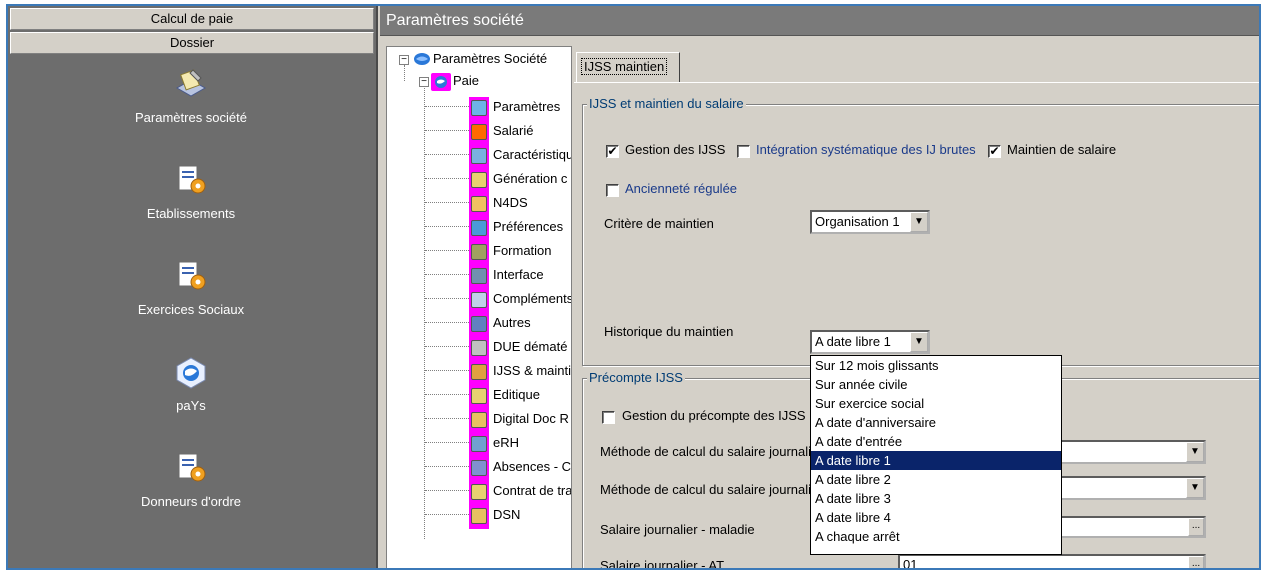  What do you see at coordinates (506, 514) in the screenshot?
I see `tree-item: DSN` at bounding box center [506, 514].